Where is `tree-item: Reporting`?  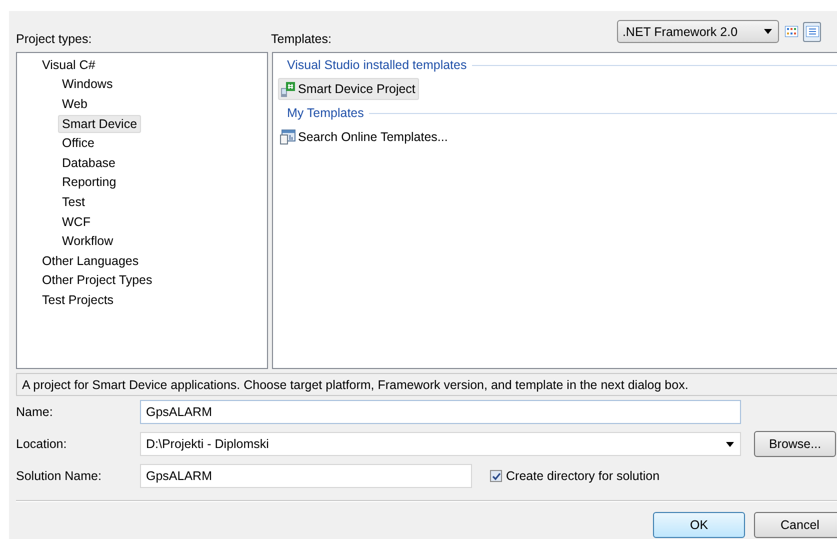 tree-item: Reporting is located at coordinates (89, 182).